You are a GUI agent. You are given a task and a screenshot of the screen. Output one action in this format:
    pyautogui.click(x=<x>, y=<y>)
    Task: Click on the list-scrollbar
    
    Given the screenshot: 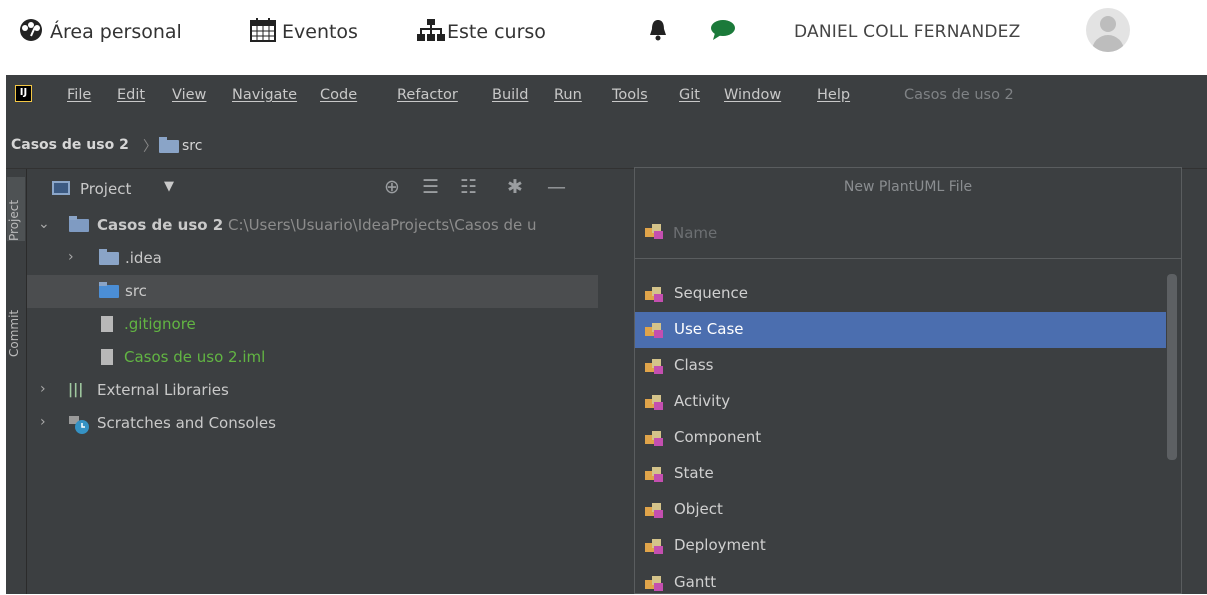 What is the action you would take?
    pyautogui.click(x=1172, y=367)
    